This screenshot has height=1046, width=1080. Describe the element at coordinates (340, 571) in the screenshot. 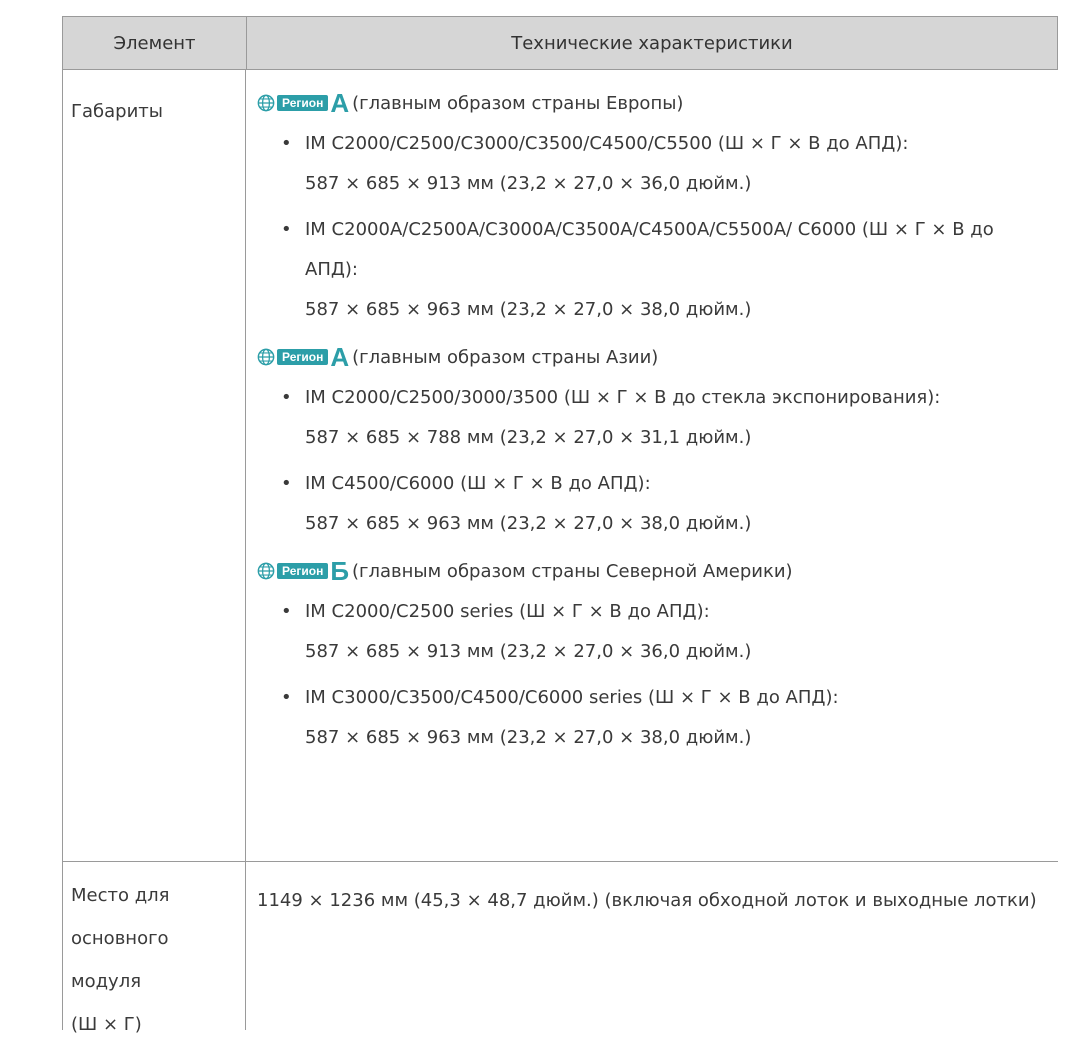

I see `region-letter: Б` at that location.